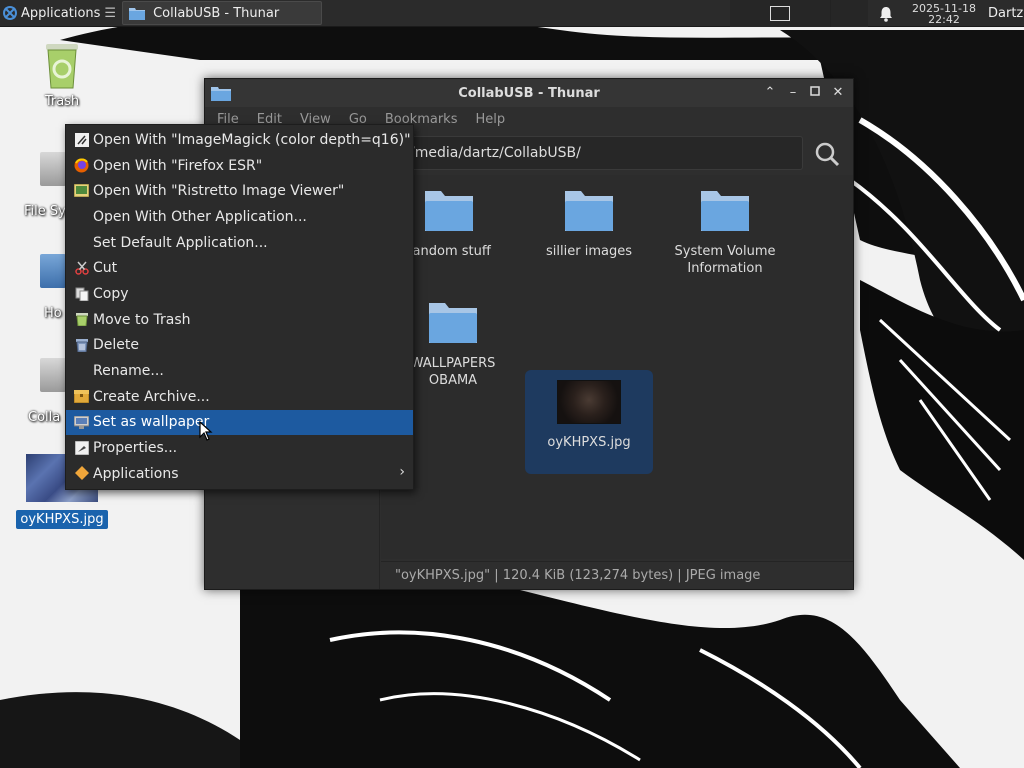 The image size is (1024, 768). Describe the element at coordinates (849, 13) in the screenshot. I see `systray` at that location.